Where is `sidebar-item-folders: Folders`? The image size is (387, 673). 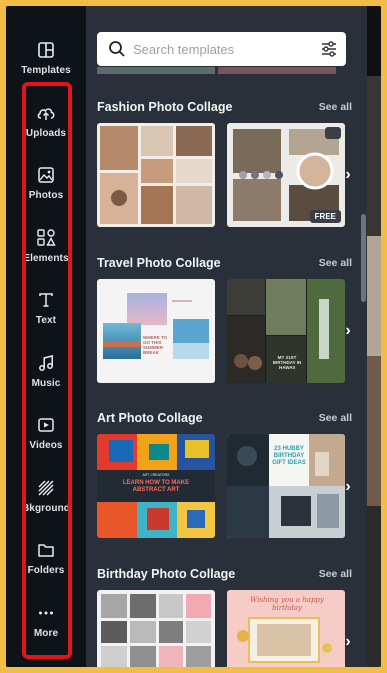 sidebar-item-folders: Folders is located at coordinates (46, 557).